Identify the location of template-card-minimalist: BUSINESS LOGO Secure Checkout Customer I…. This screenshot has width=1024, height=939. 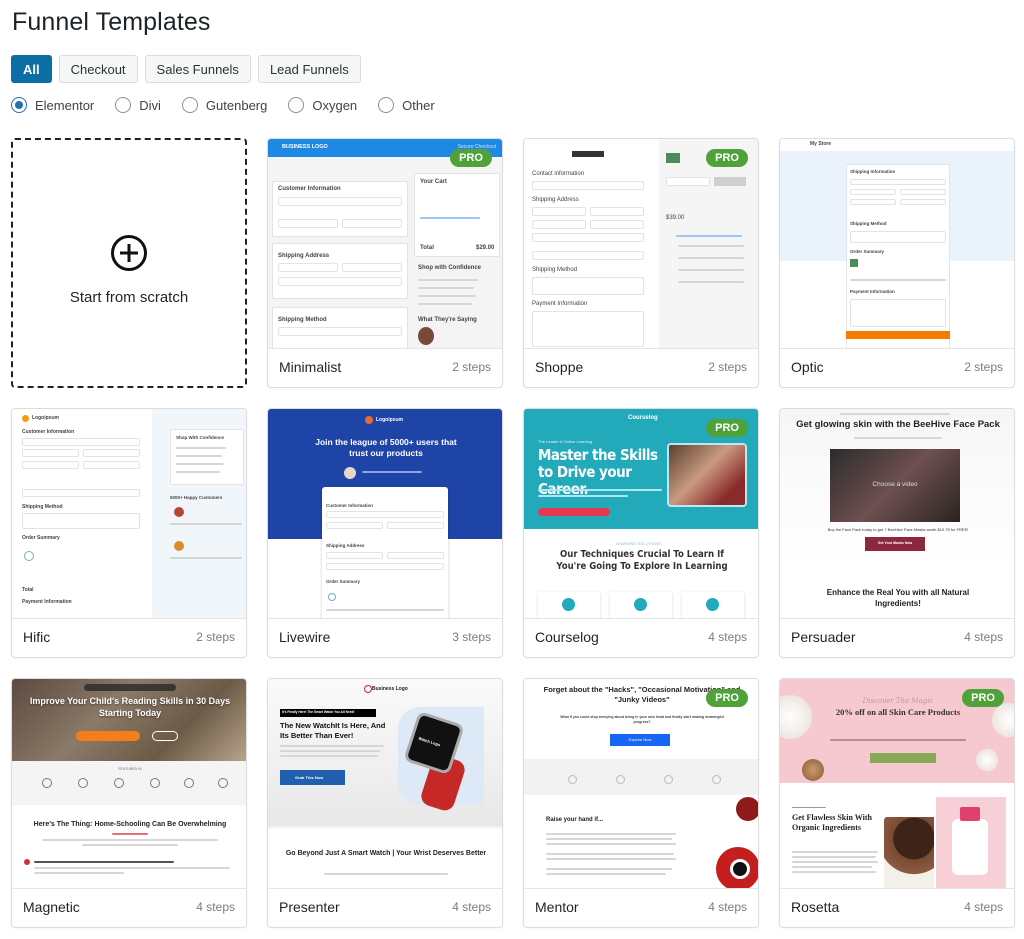
(385, 263).